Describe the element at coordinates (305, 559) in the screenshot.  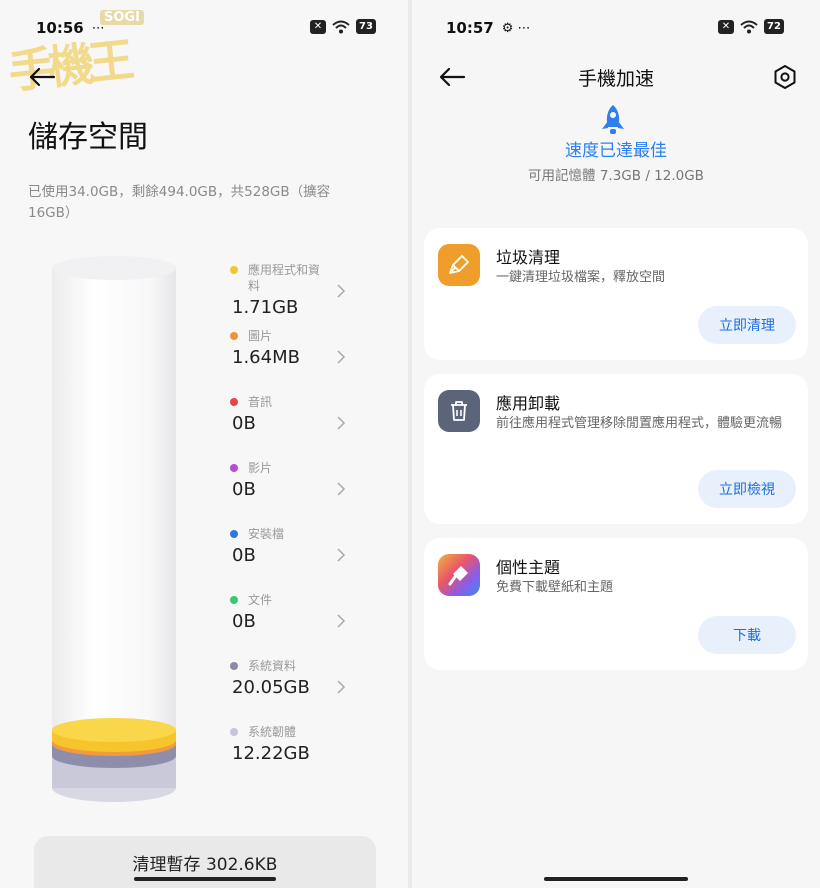
I see `storage-category-item: 安裝檔 0B` at that location.